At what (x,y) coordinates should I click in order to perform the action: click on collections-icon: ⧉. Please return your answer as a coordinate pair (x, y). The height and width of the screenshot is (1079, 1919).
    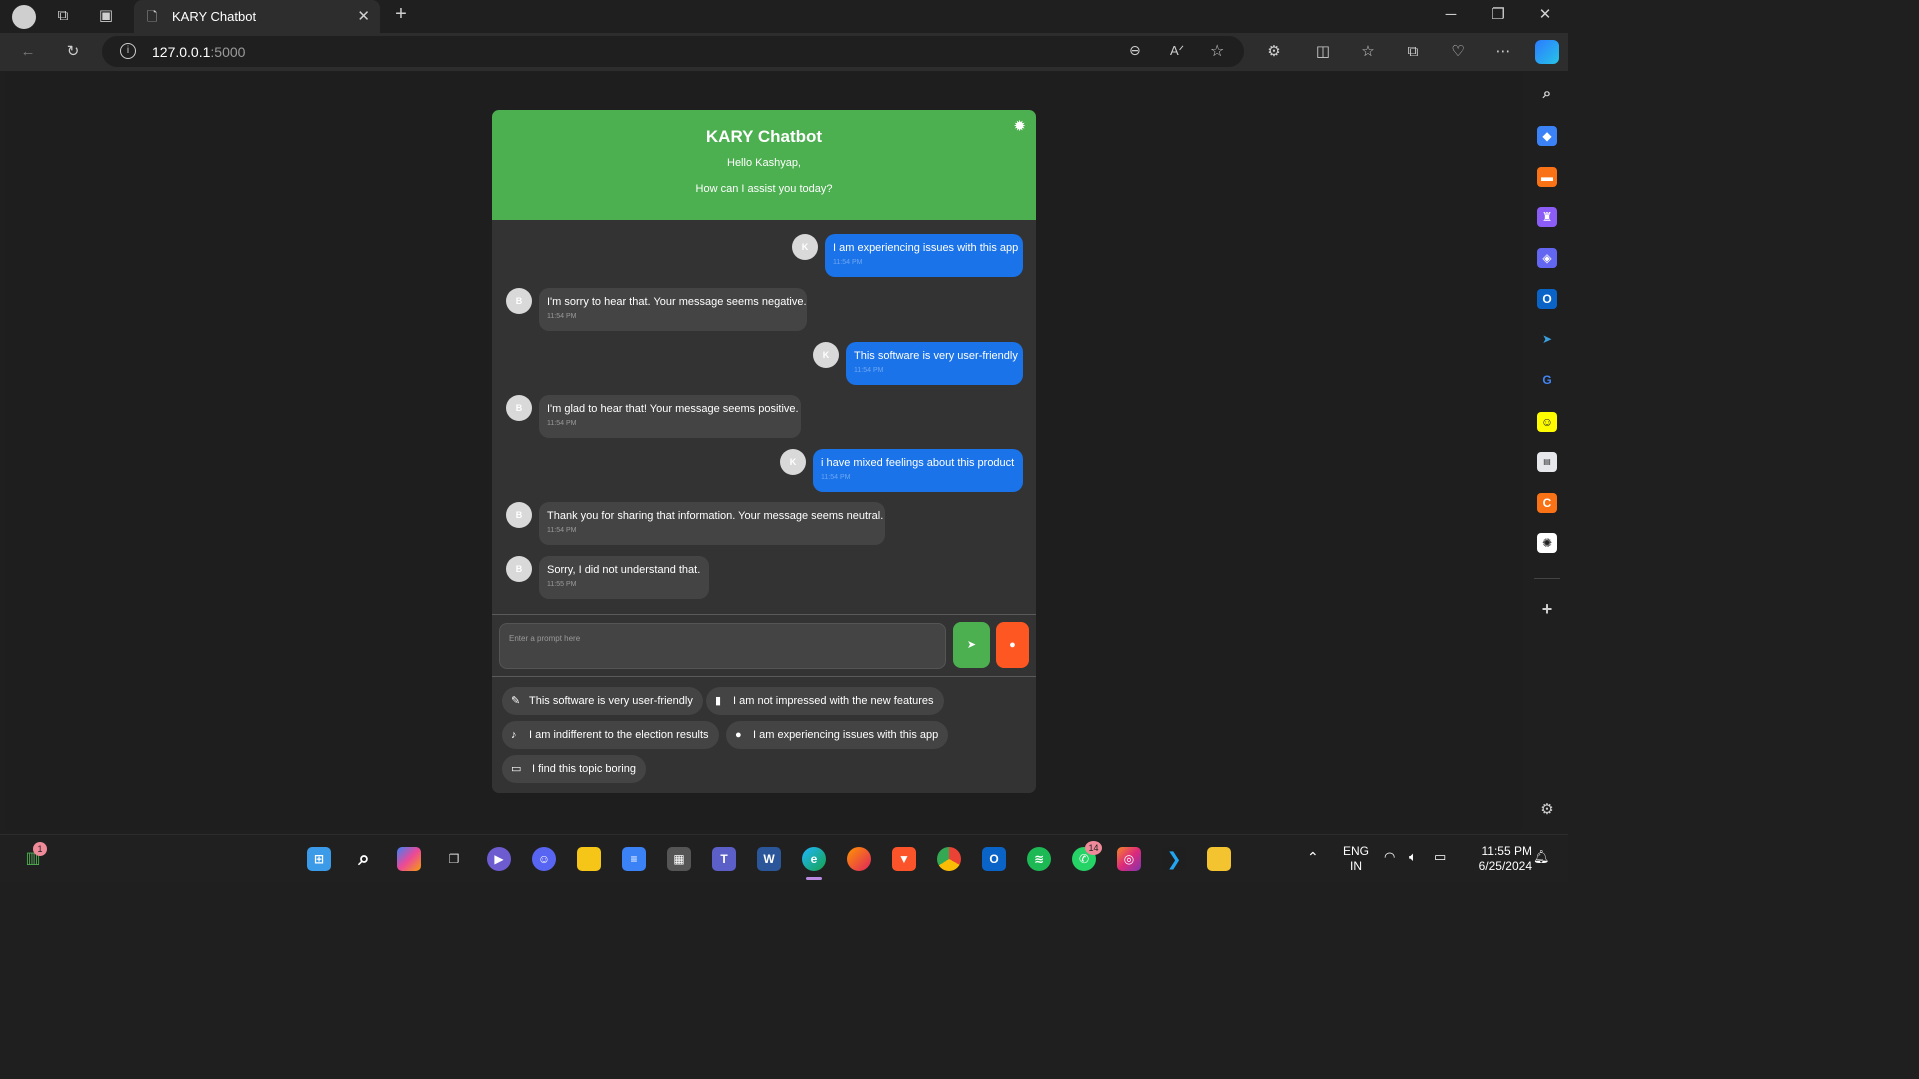
    Looking at the image, I should click on (1413, 52).